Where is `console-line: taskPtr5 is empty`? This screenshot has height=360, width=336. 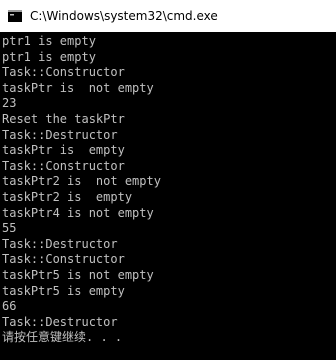 console-line: taskPtr5 is empty is located at coordinates (63, 290).